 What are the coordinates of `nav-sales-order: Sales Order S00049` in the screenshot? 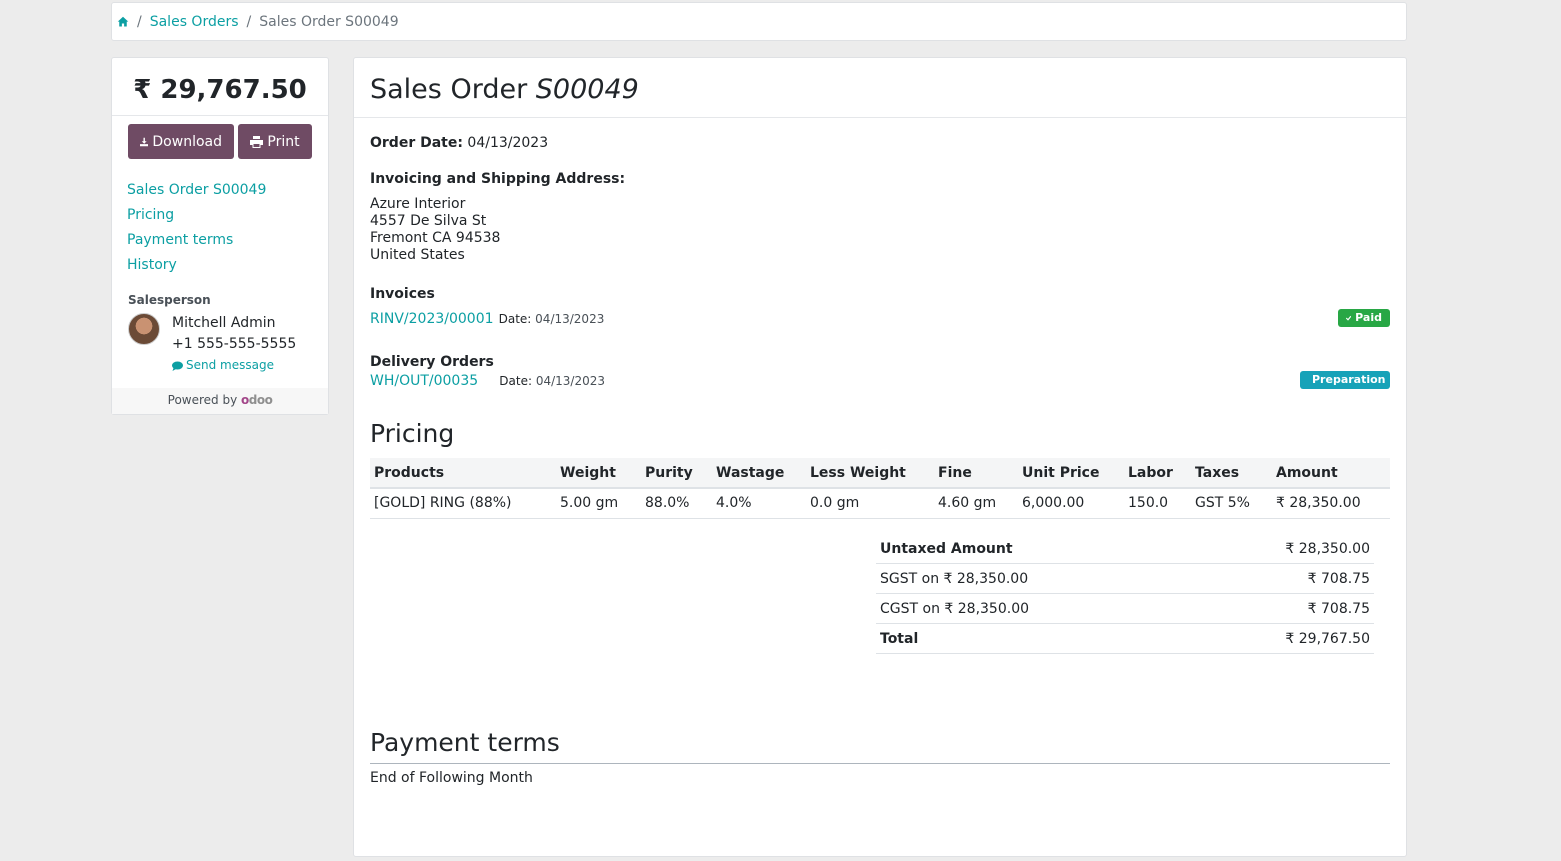 It's located at (196, 190).